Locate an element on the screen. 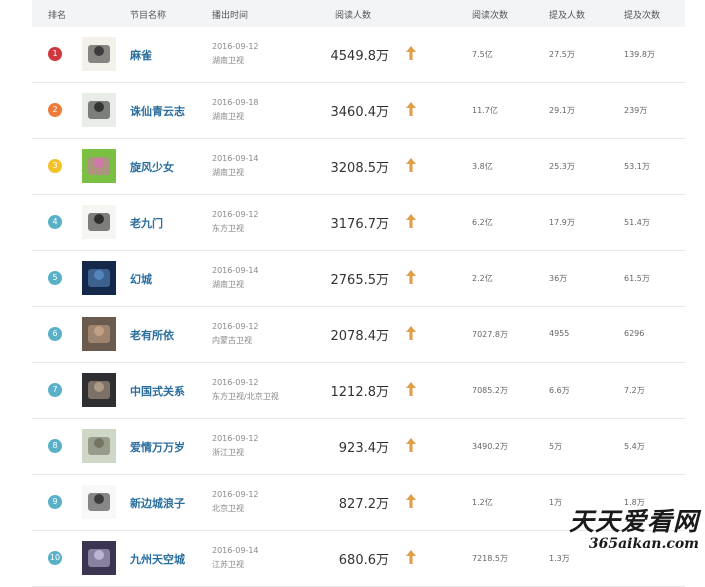 This screenshot has width=705, height=587. table-row: 5 幻城 2016-09-14 湖南卫视 2765.5万 2.2亿 36万 61.5万 is located at coordinates (358, 279).